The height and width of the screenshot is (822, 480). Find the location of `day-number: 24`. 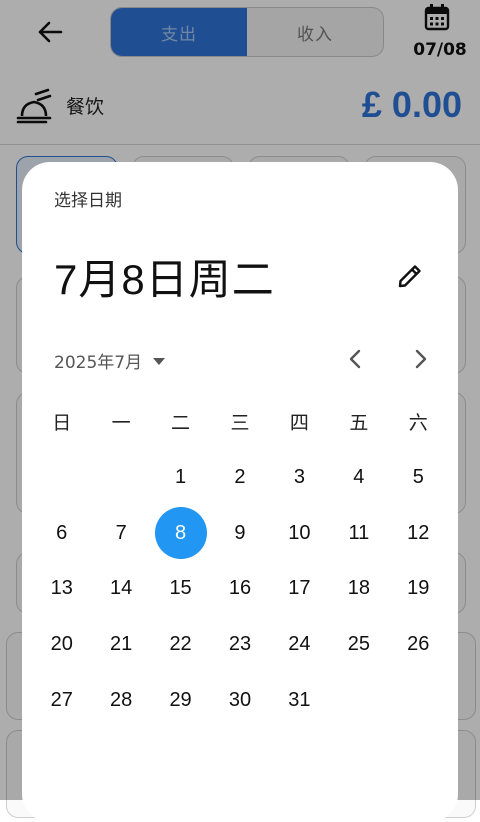

day-number: 24 is located at coordinates (299, 644).